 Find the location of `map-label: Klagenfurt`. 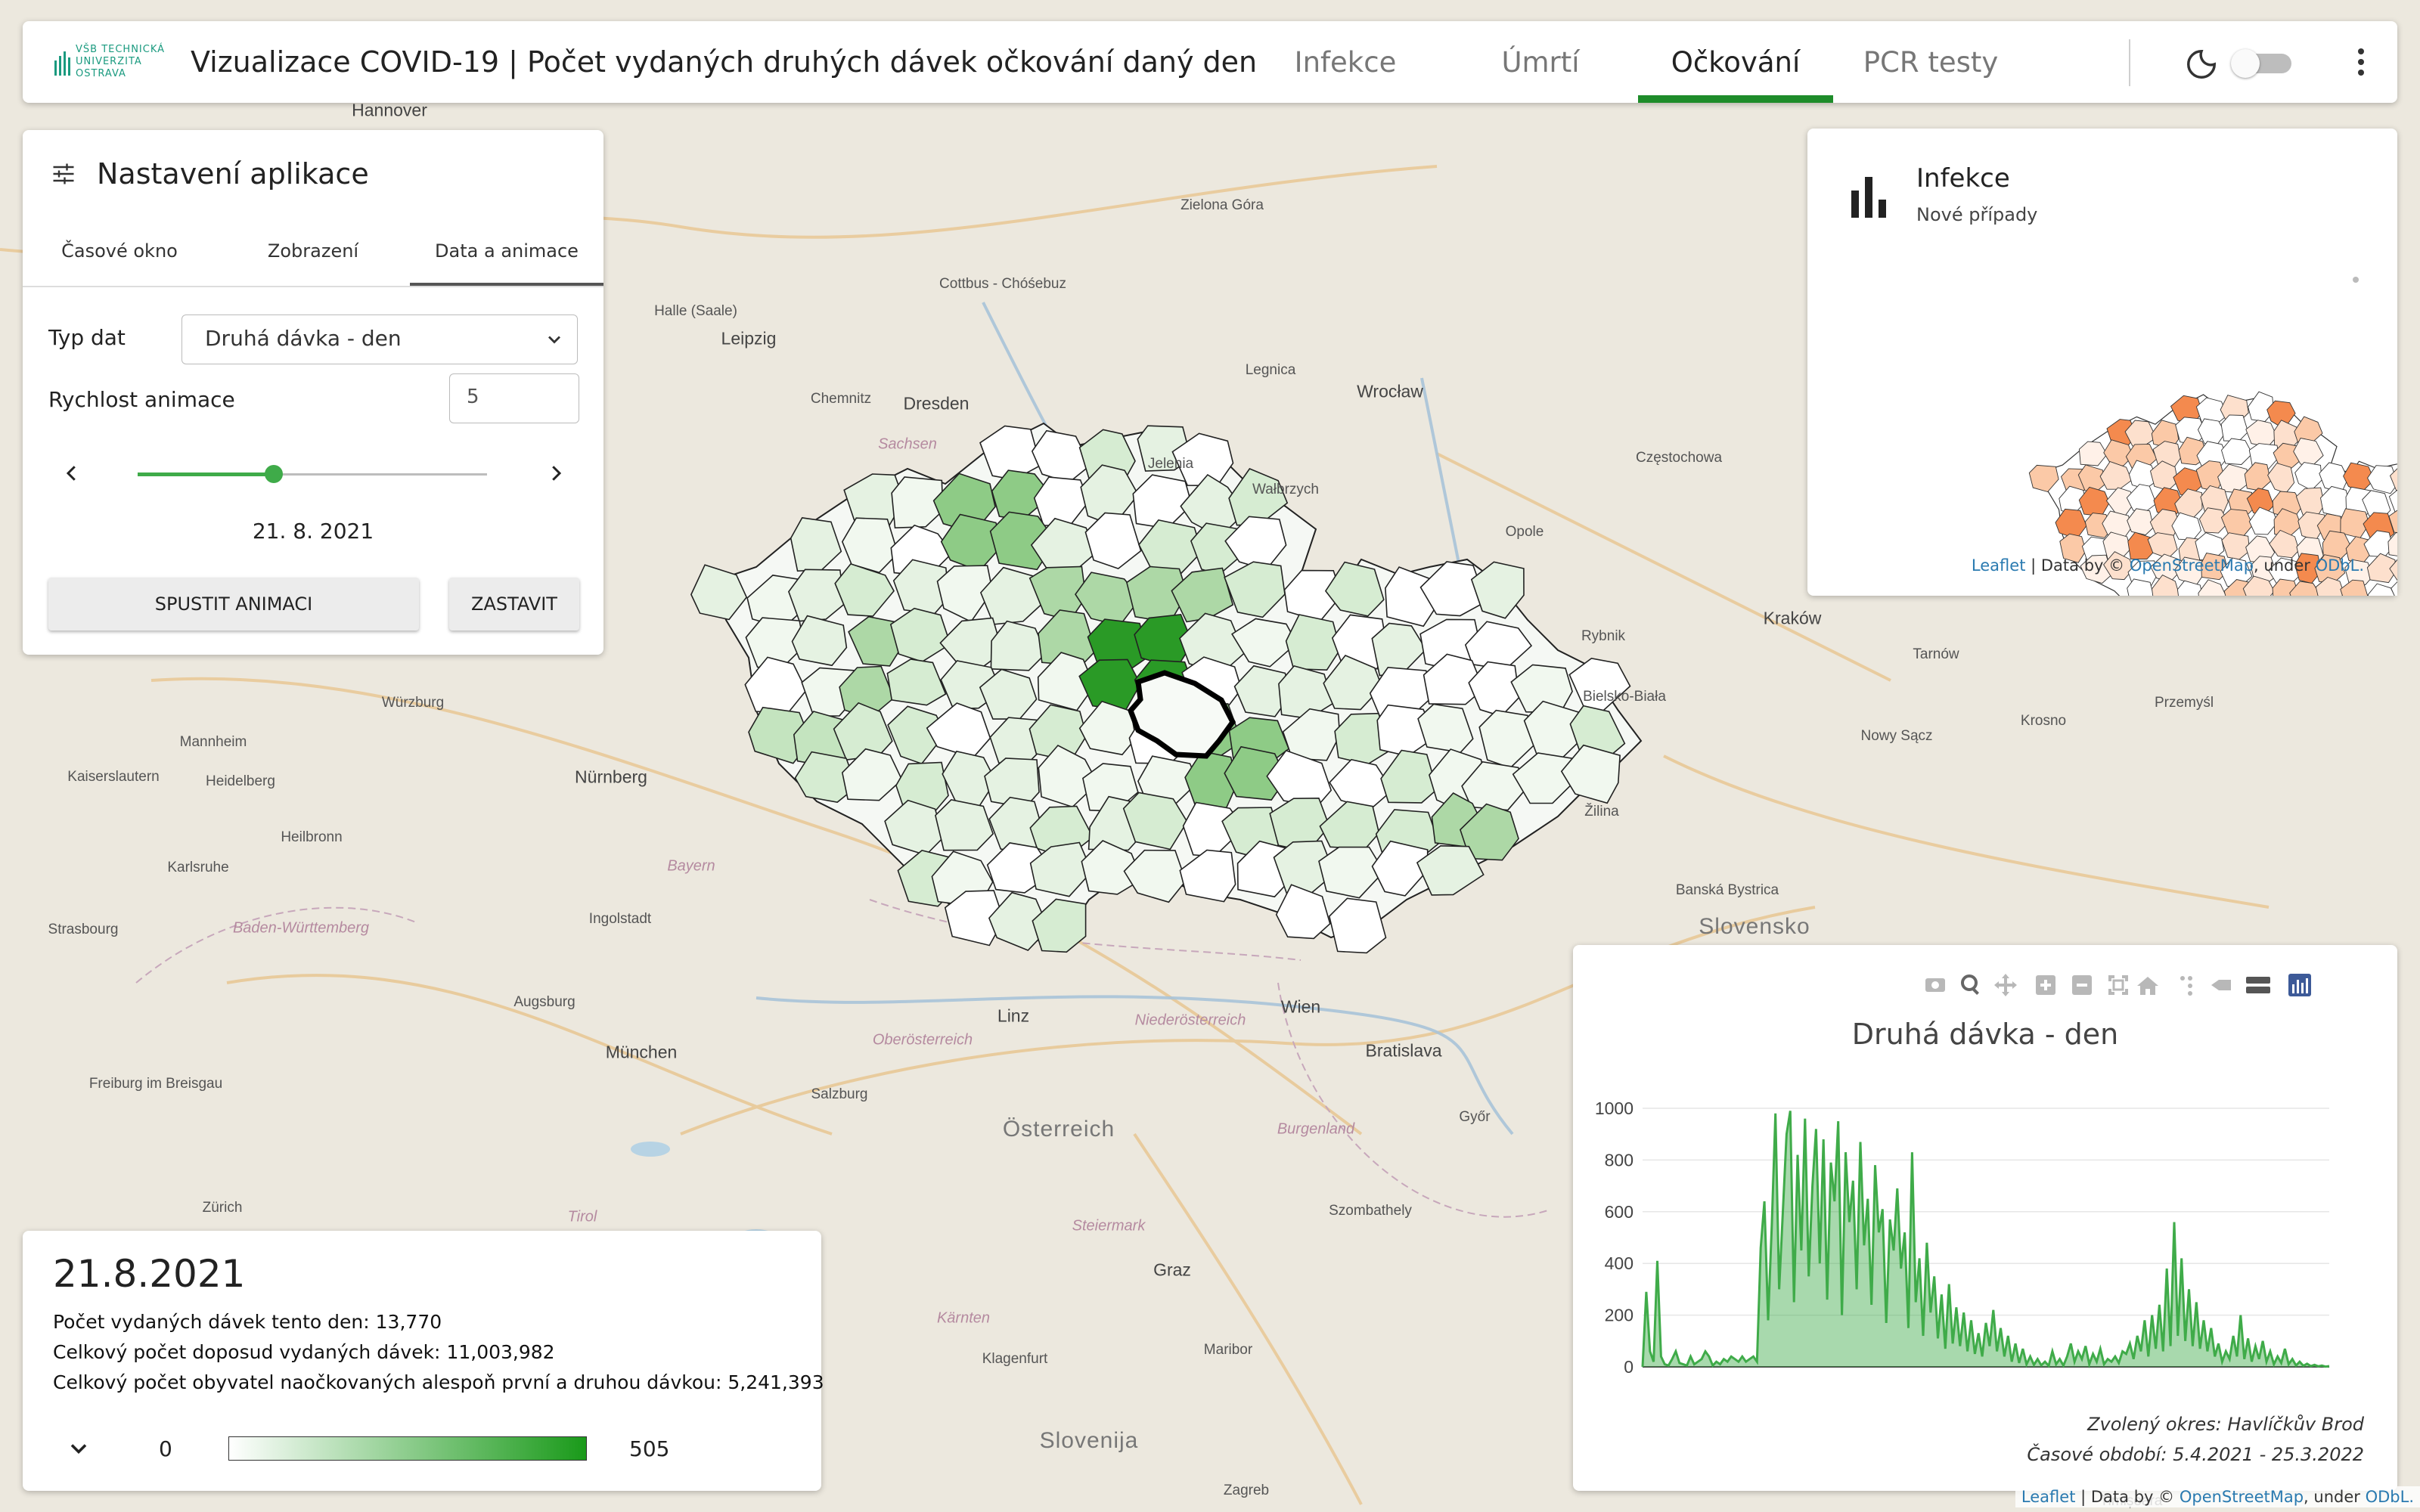

map-label: Klagenfurt is located at coordinates (1015, 1359).